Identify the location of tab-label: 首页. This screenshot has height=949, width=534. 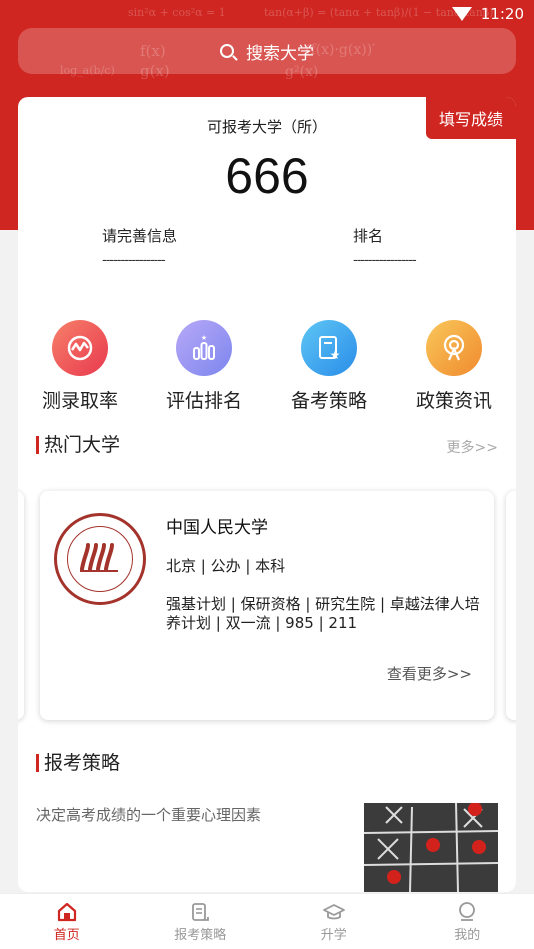
(66, 935).